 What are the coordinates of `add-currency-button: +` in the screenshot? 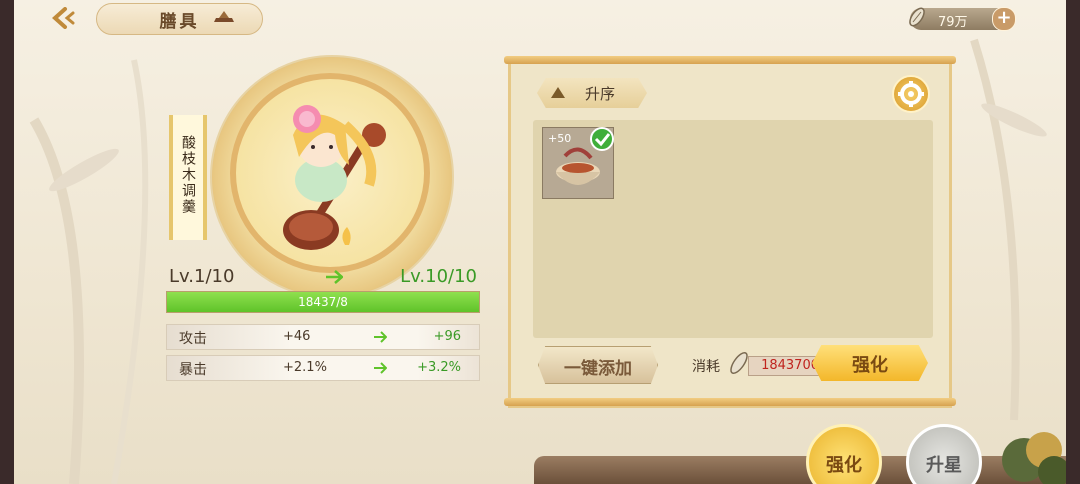 It's located at (1004, 19).